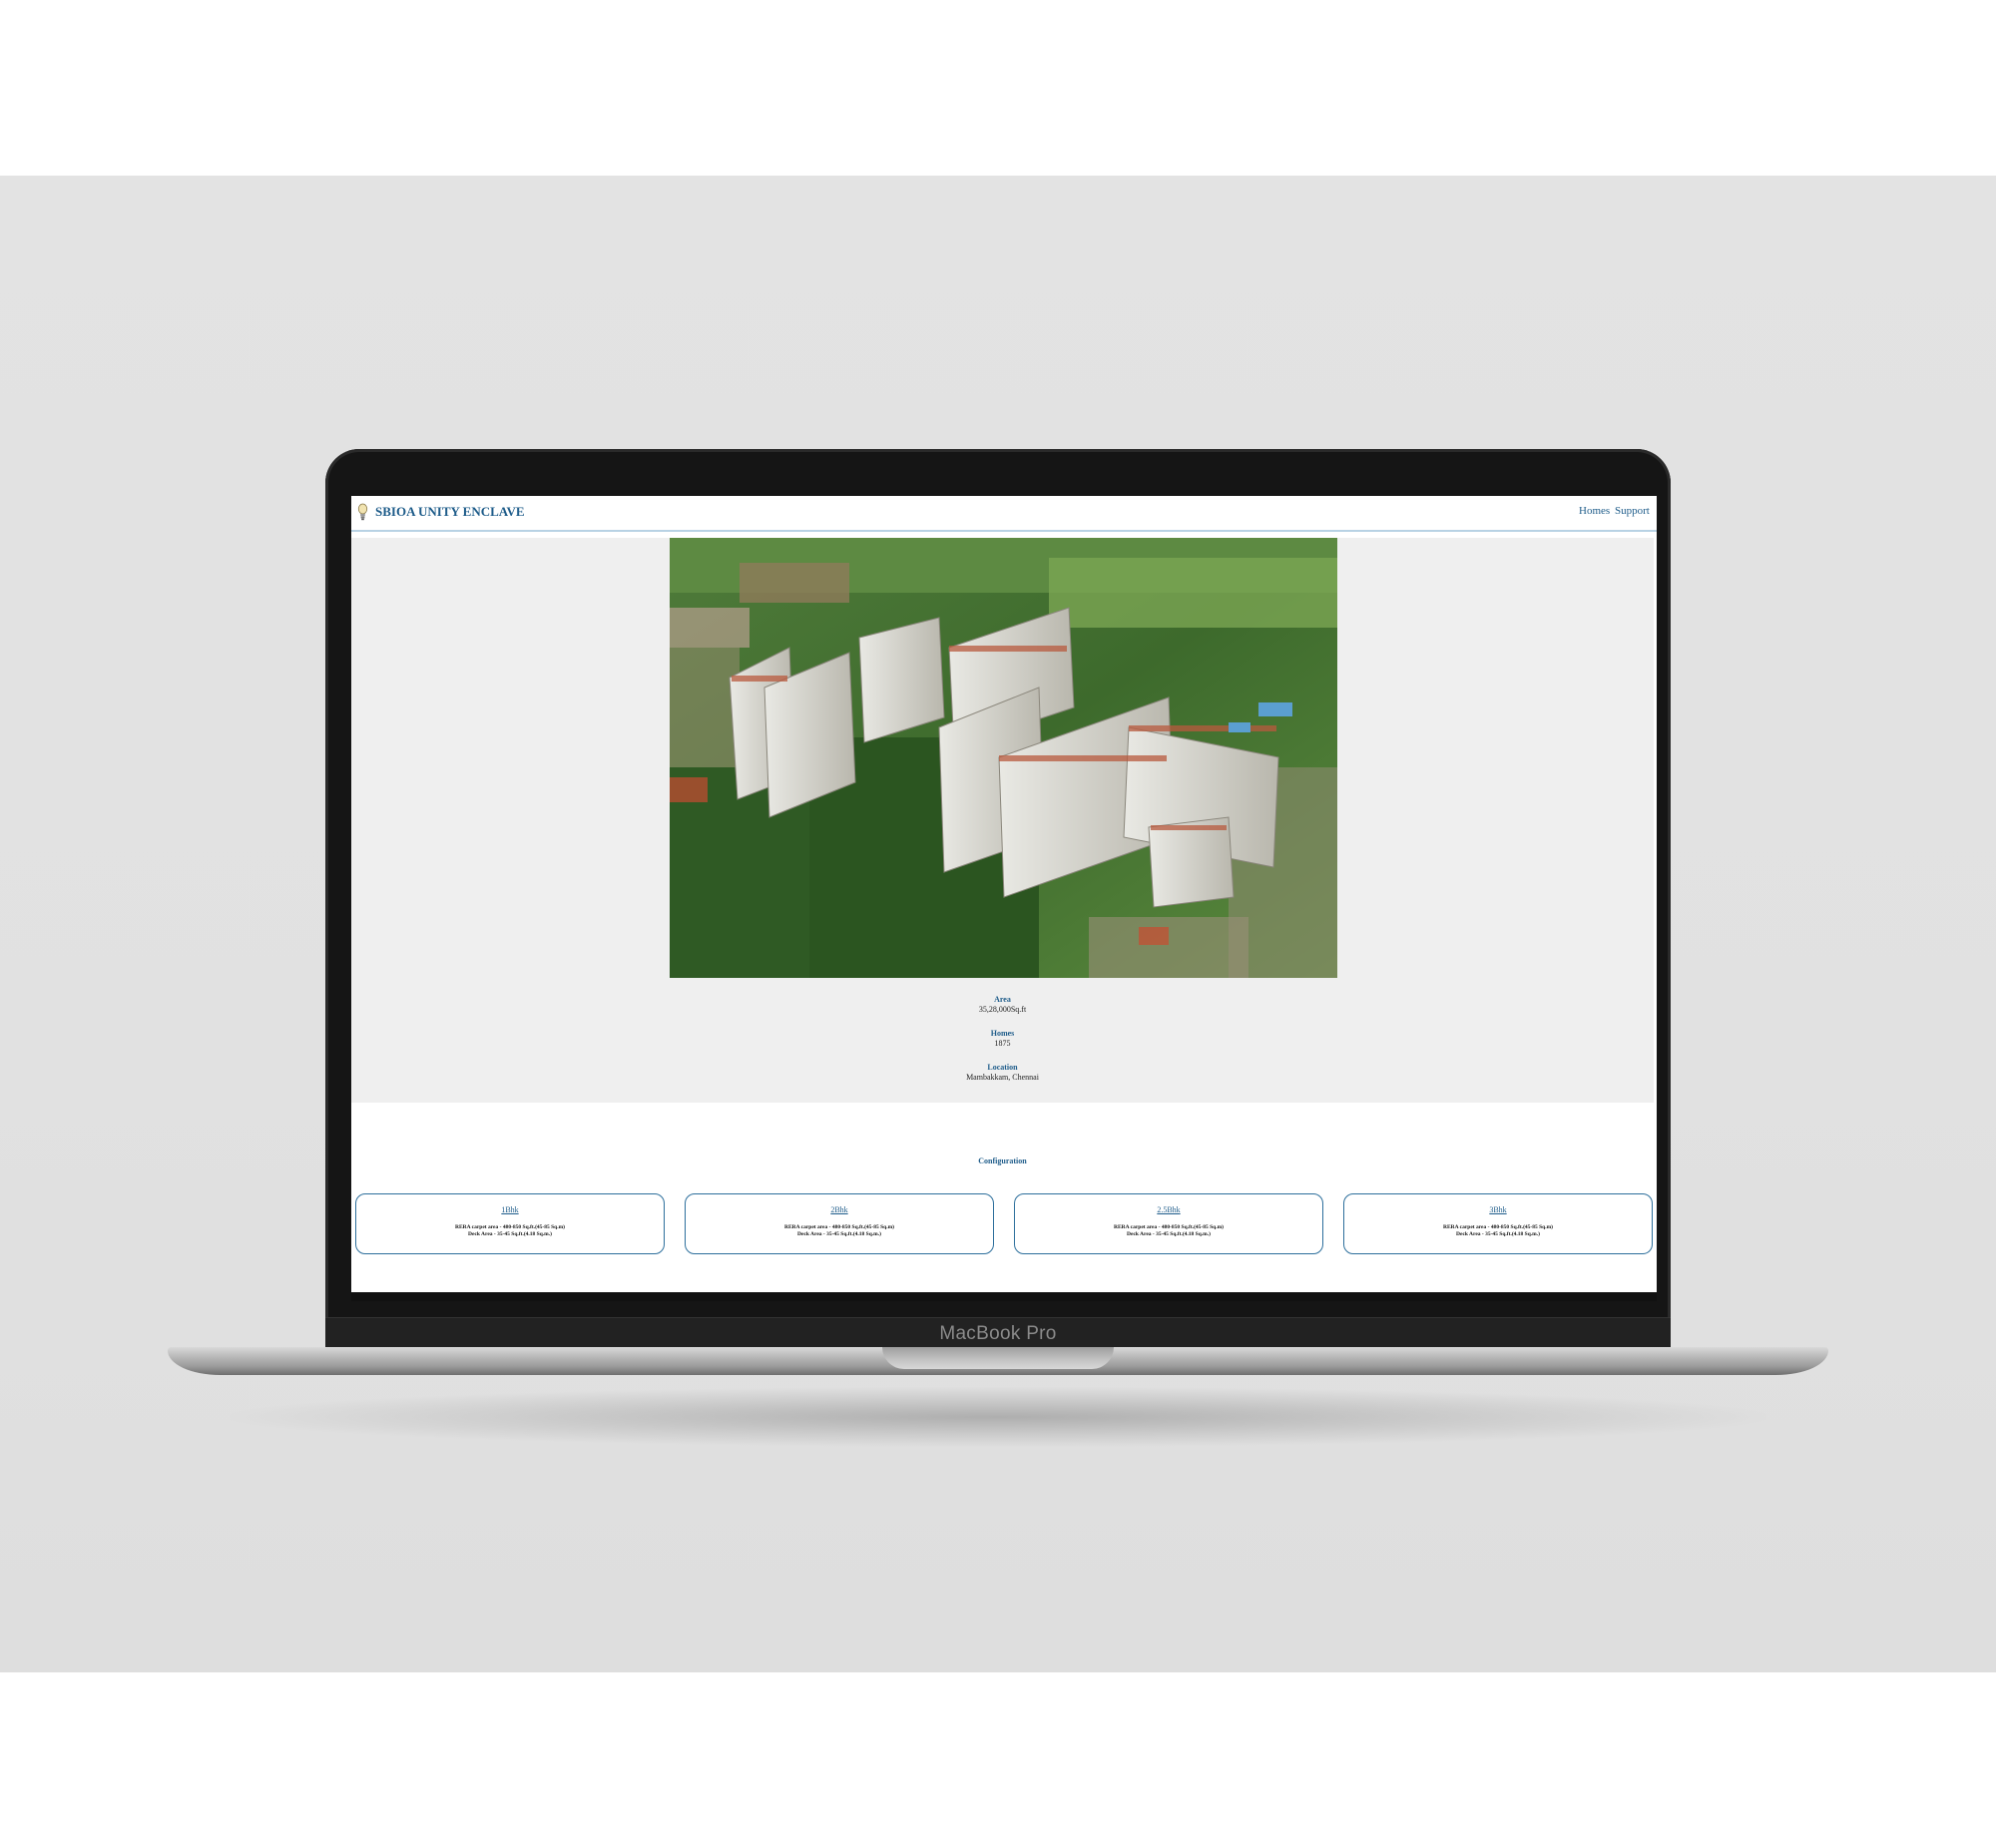  Describe the element at coordinates (998, 1333) in the screenshot. I see `laptop-model-label: MacBook Pro` at that location.